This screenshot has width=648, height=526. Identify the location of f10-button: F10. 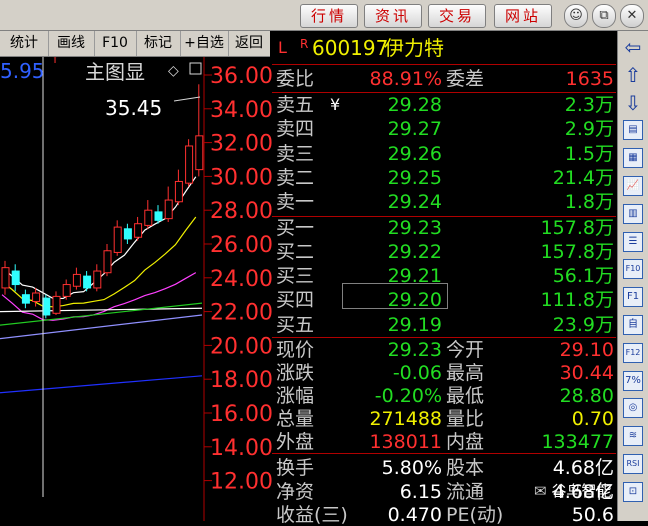
(115, 43).